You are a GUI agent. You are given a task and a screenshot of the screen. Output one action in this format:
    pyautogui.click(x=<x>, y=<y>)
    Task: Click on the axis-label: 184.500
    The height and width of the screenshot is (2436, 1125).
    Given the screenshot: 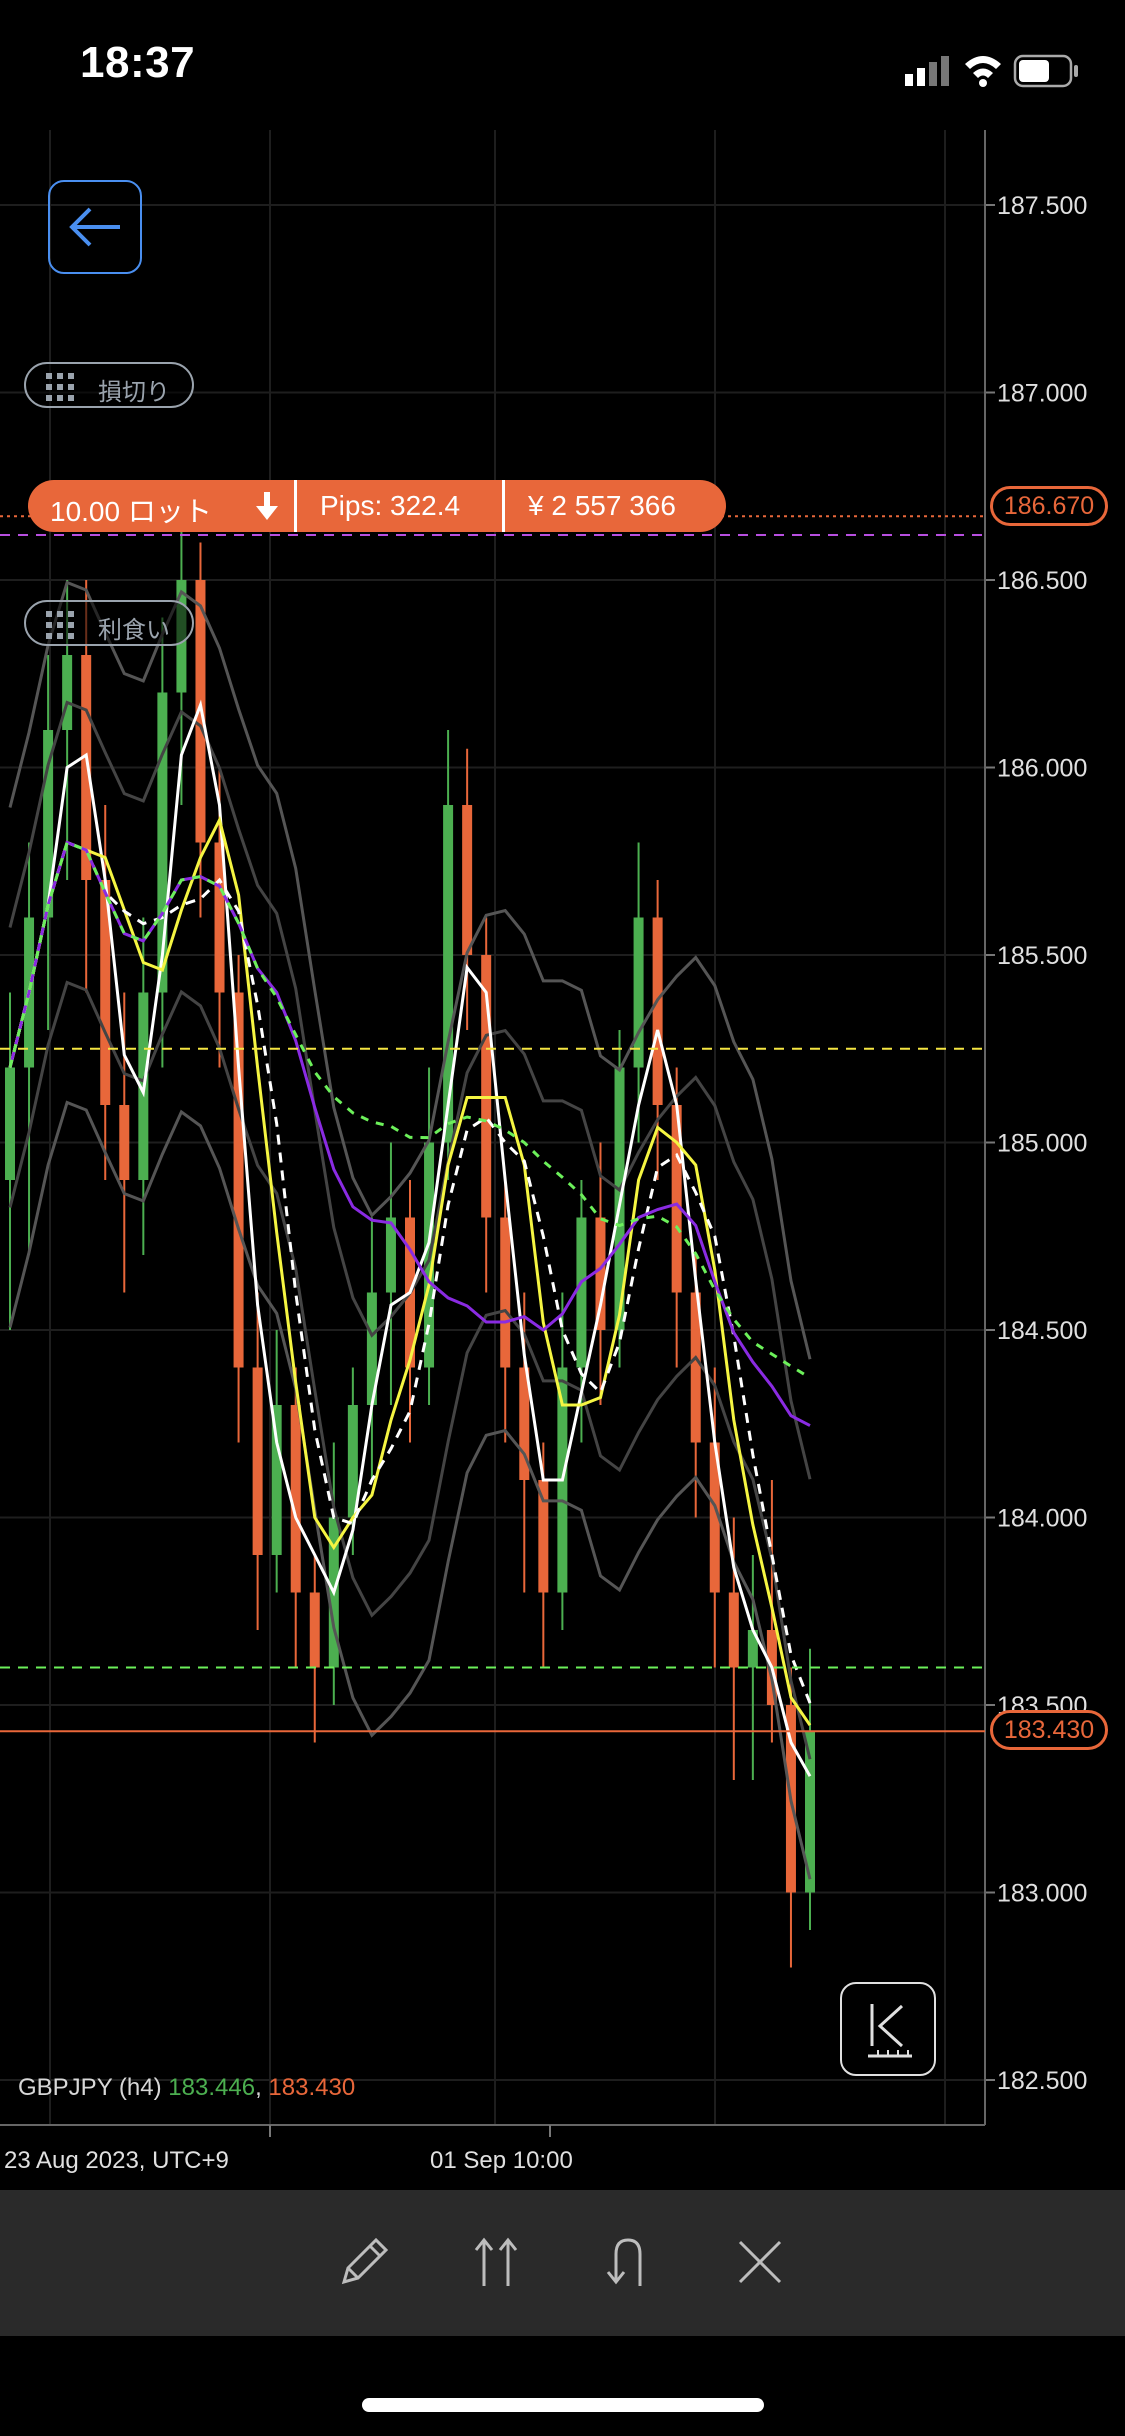 What is the action you would take?
    pyautogui.click(x=1042, y=1331)
    